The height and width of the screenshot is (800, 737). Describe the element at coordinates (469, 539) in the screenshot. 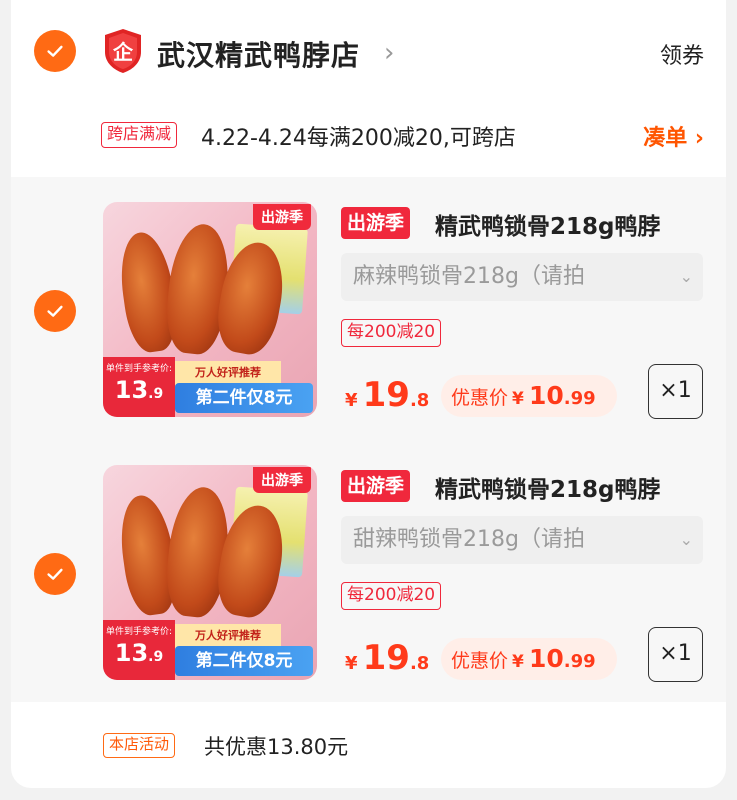

I see `sku-text: 甜辣鸭锁骨218g（请拍` at that location.